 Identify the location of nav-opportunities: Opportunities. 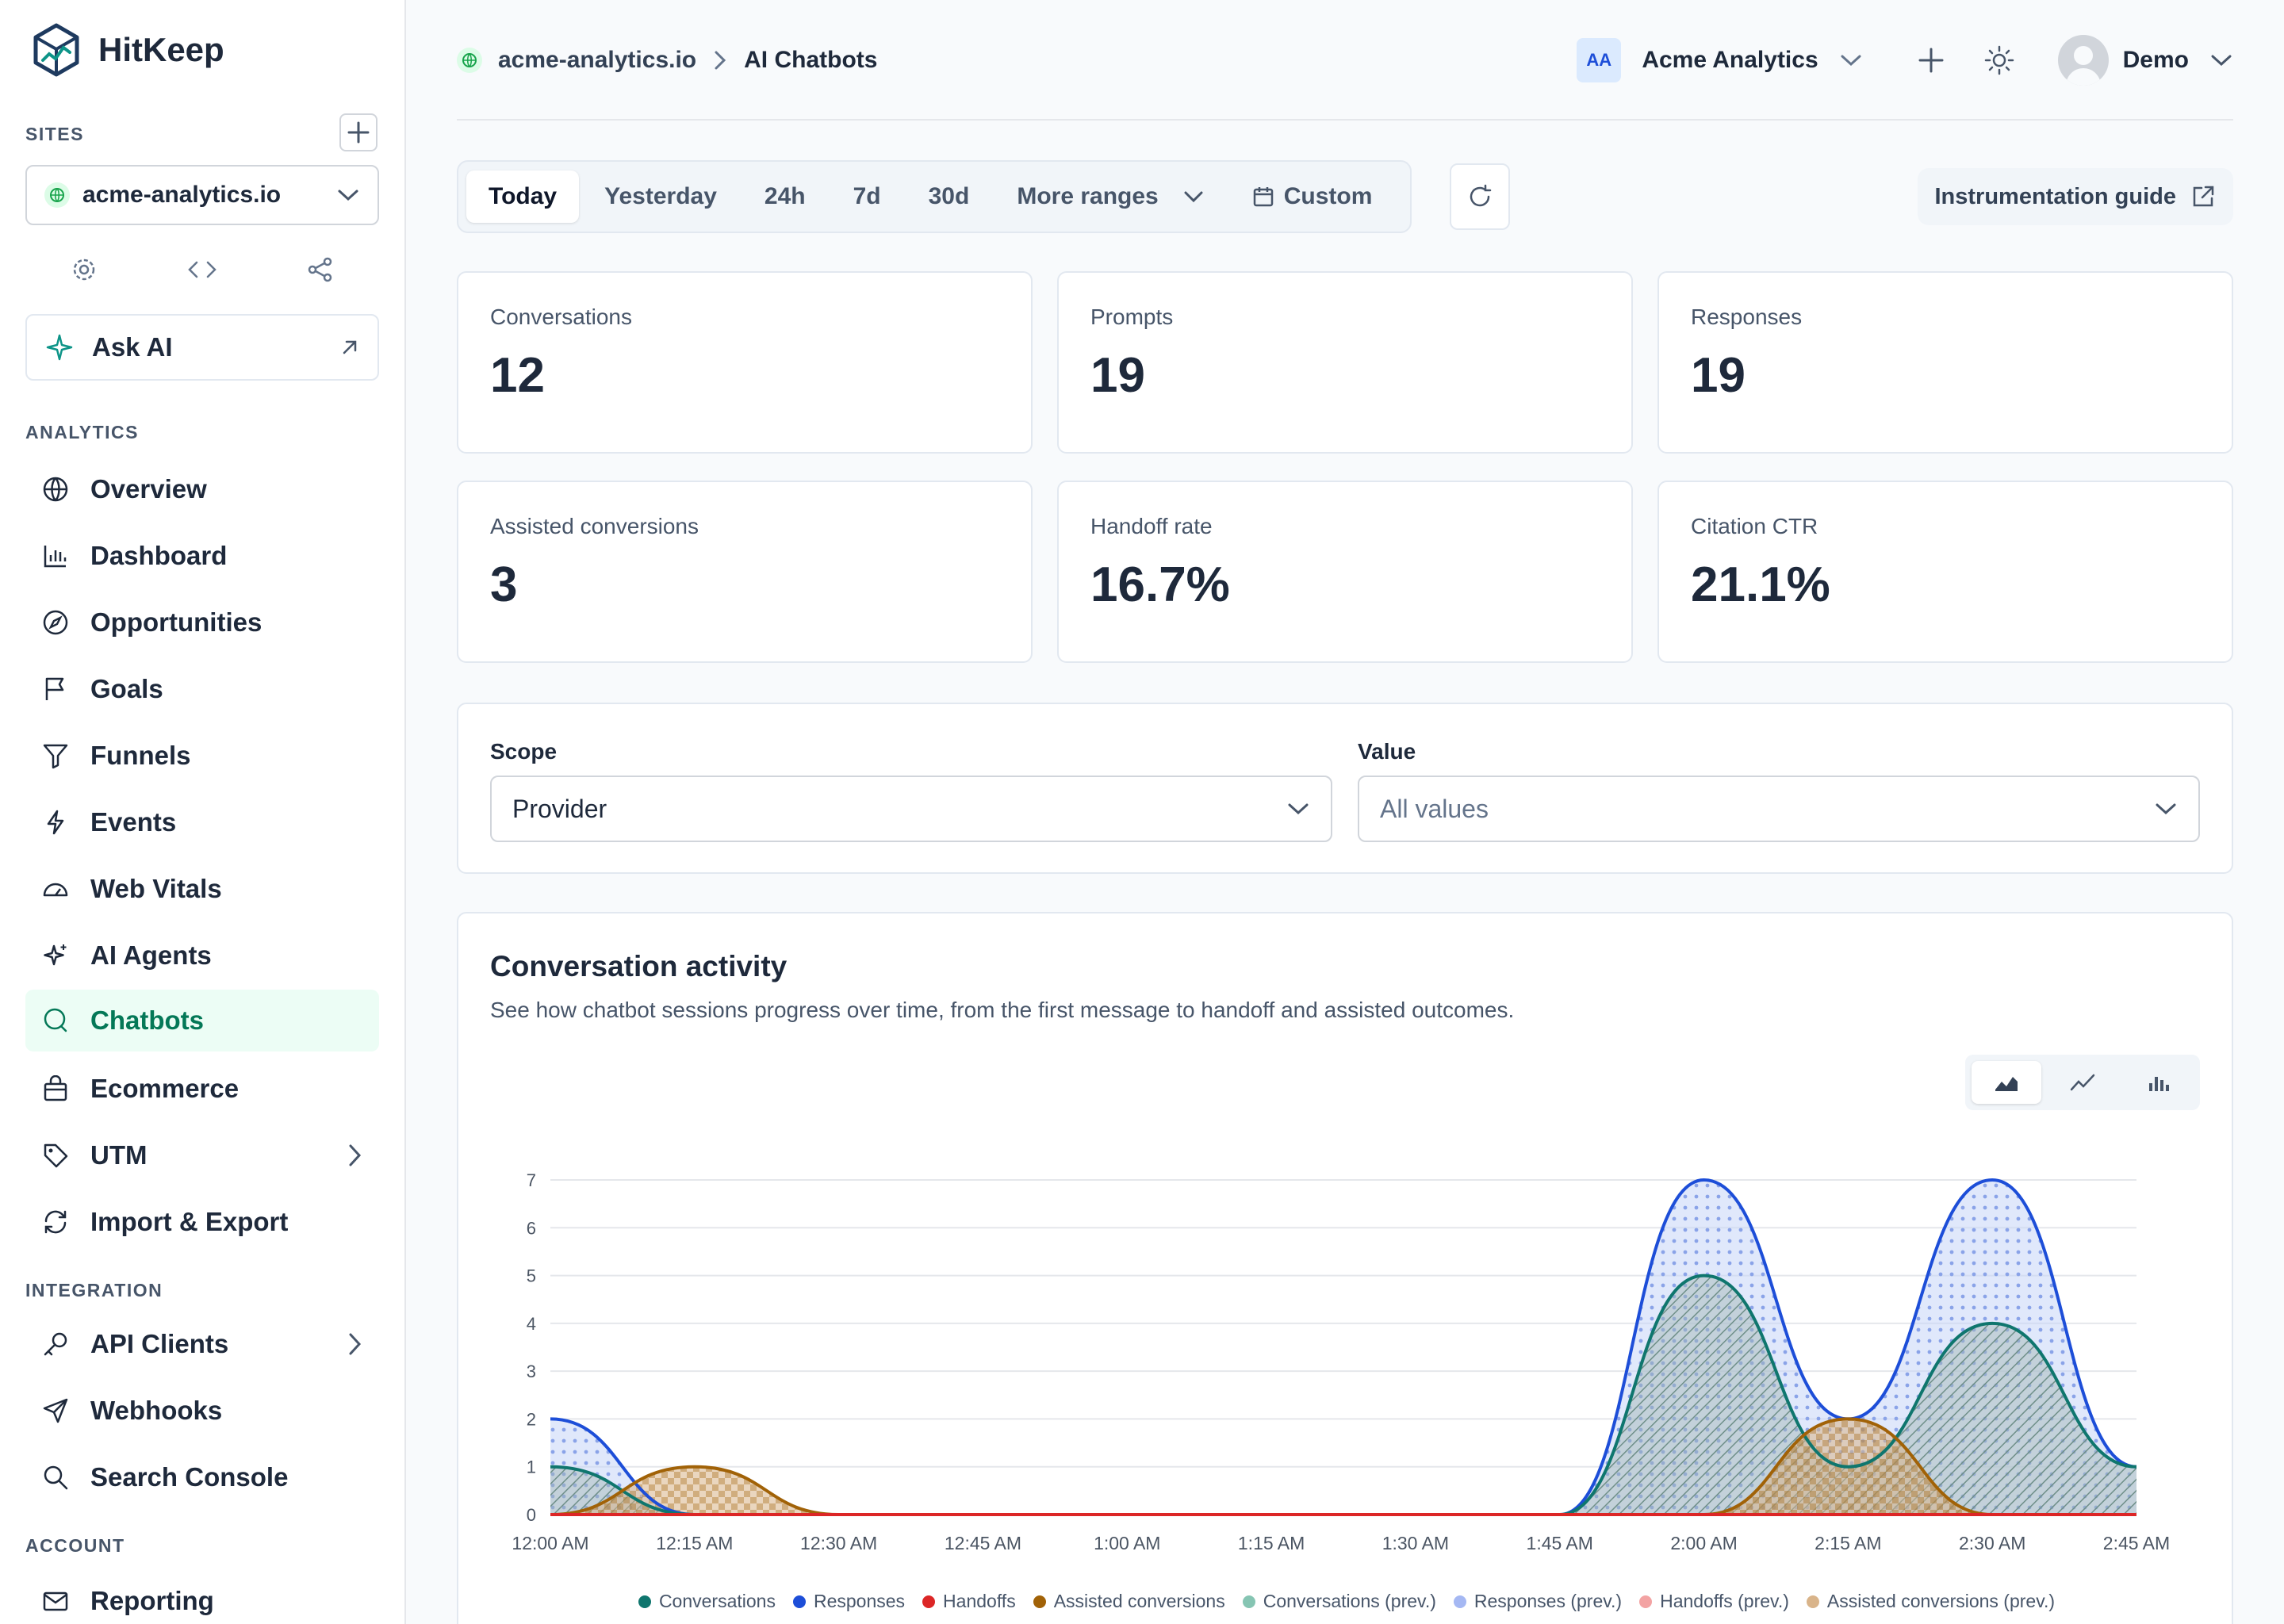
(202, 622).